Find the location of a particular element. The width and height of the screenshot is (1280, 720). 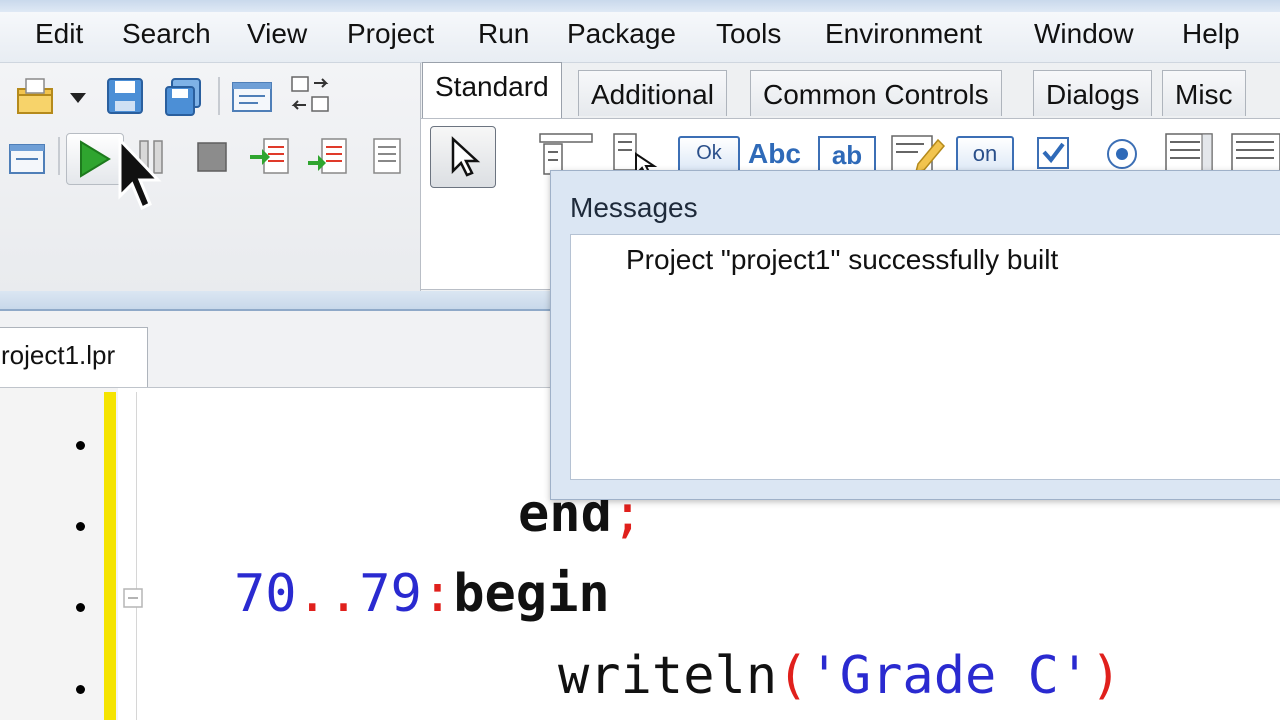

menu-tools: Tools is located at coordinates (748, 34).